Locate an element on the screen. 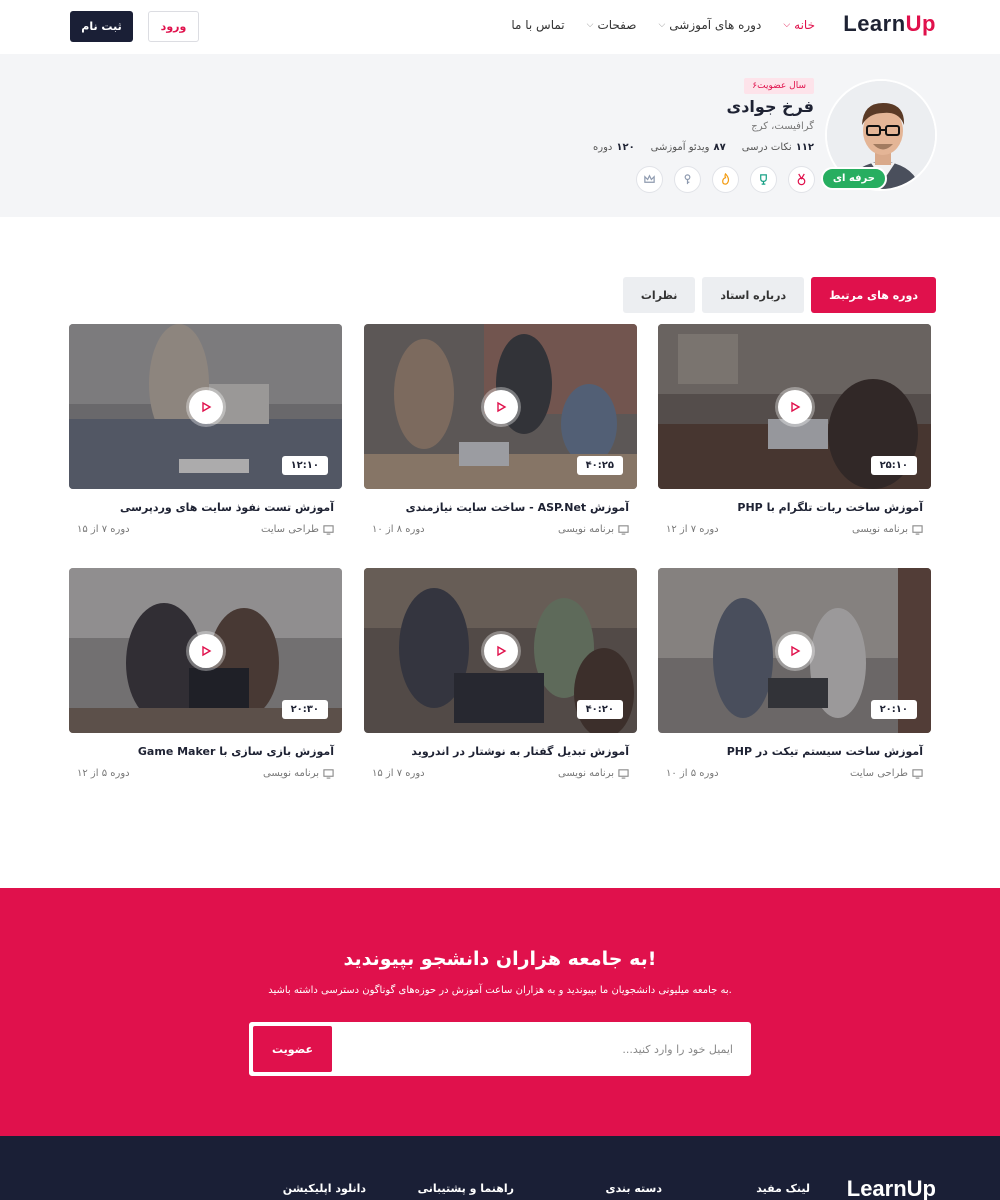 The width and height of the screenshot is (1000, 1200). course-thumbnail: ۴۰:۲۰ is located at coordinates (500, 650).